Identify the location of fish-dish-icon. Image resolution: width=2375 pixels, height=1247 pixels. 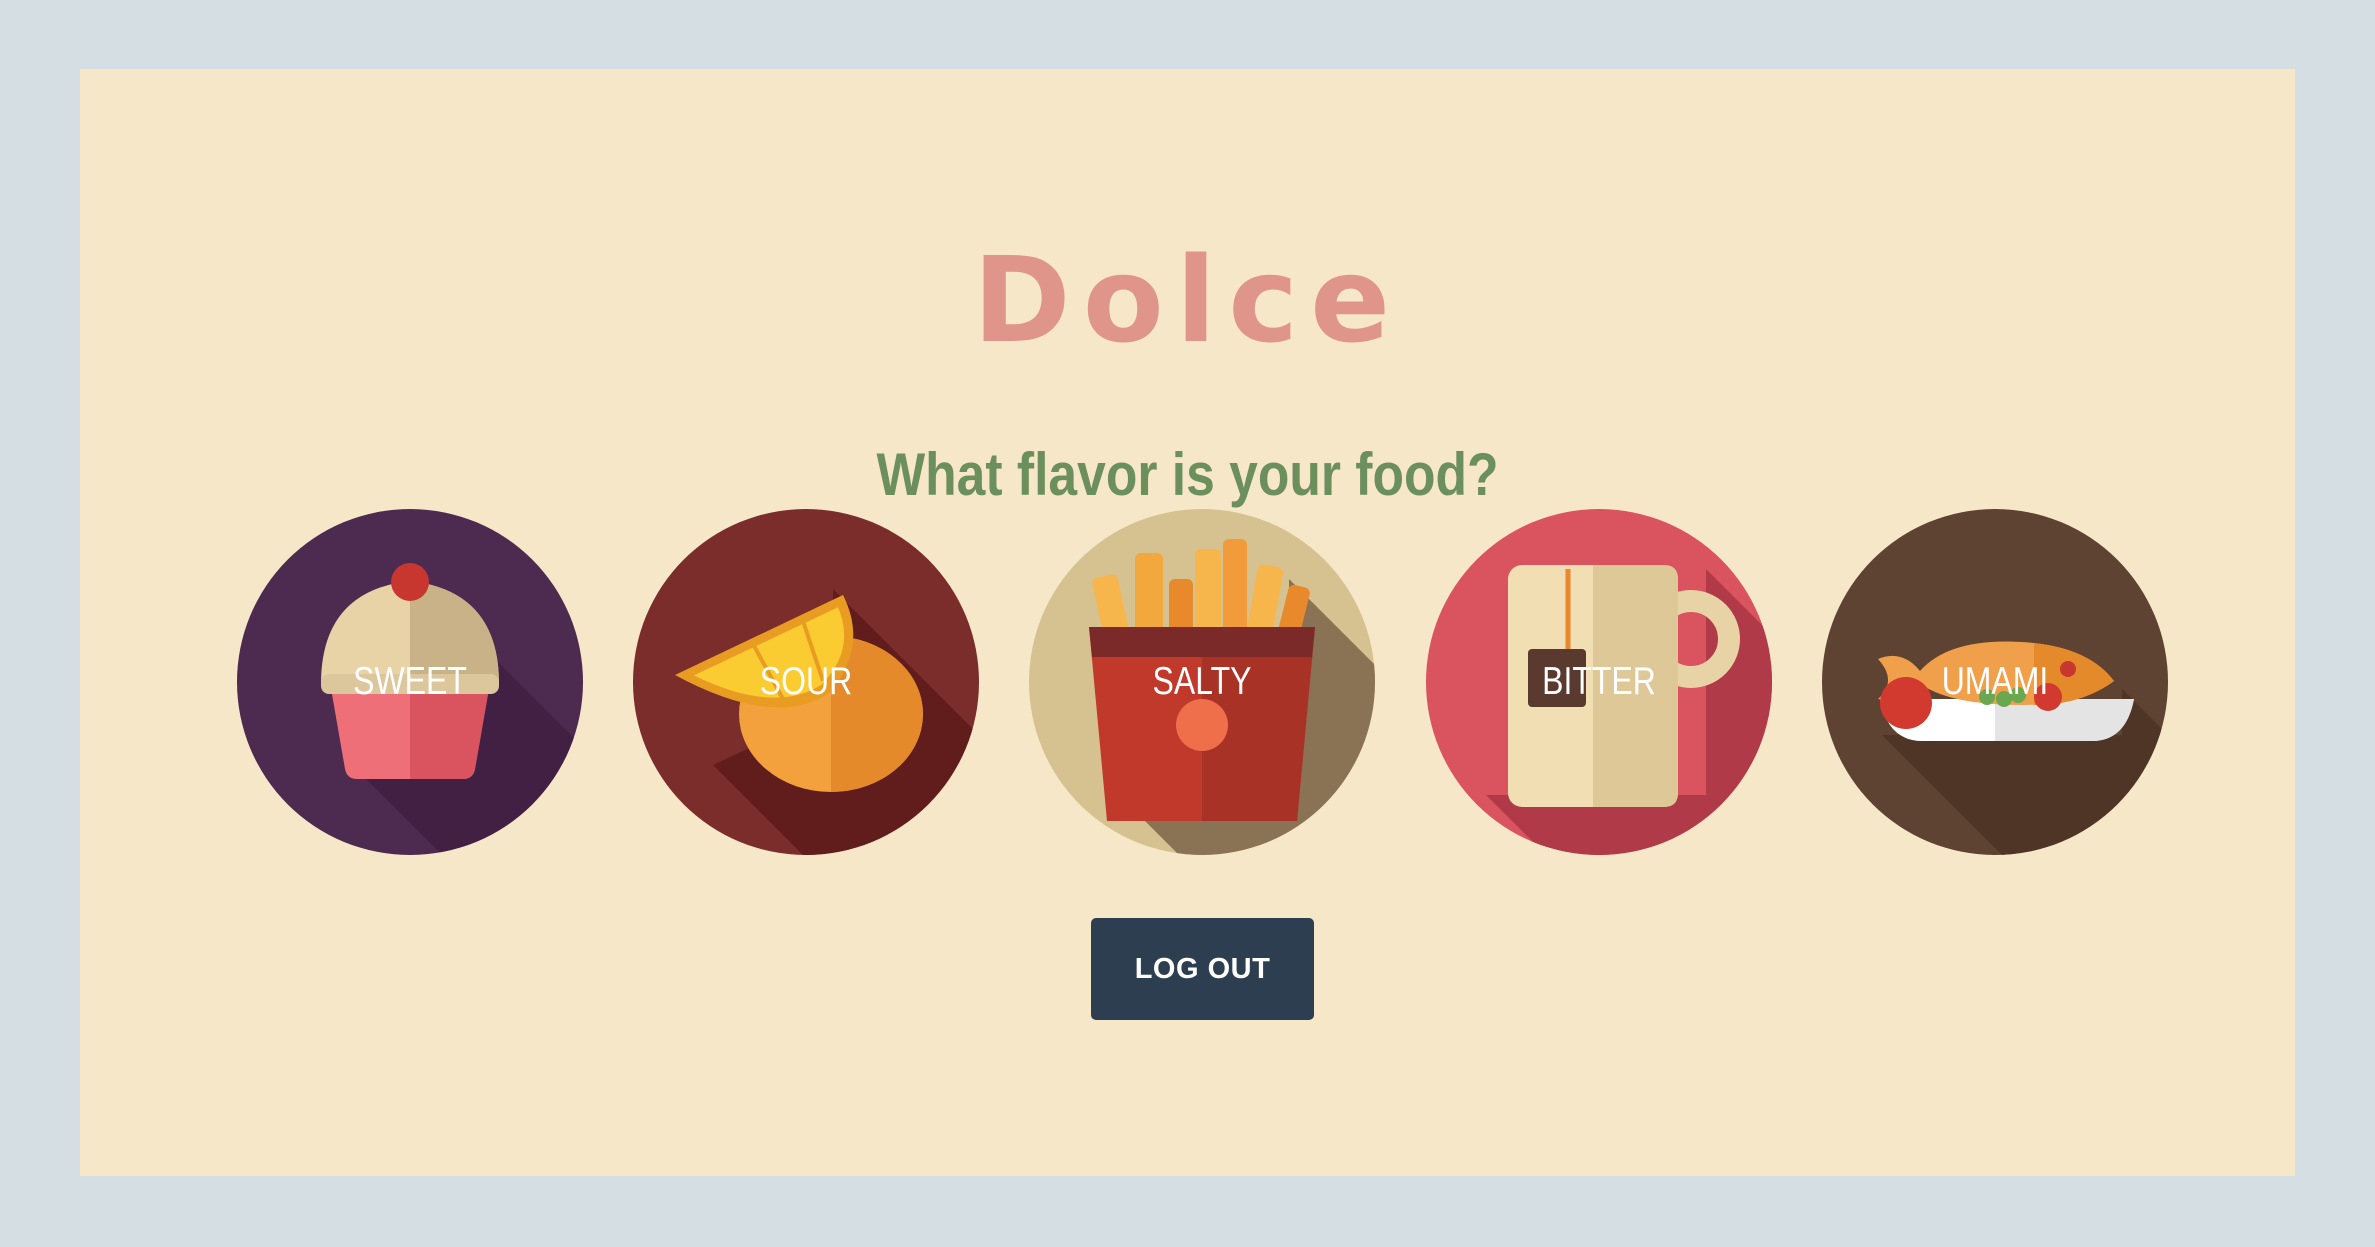
(1995, 682).